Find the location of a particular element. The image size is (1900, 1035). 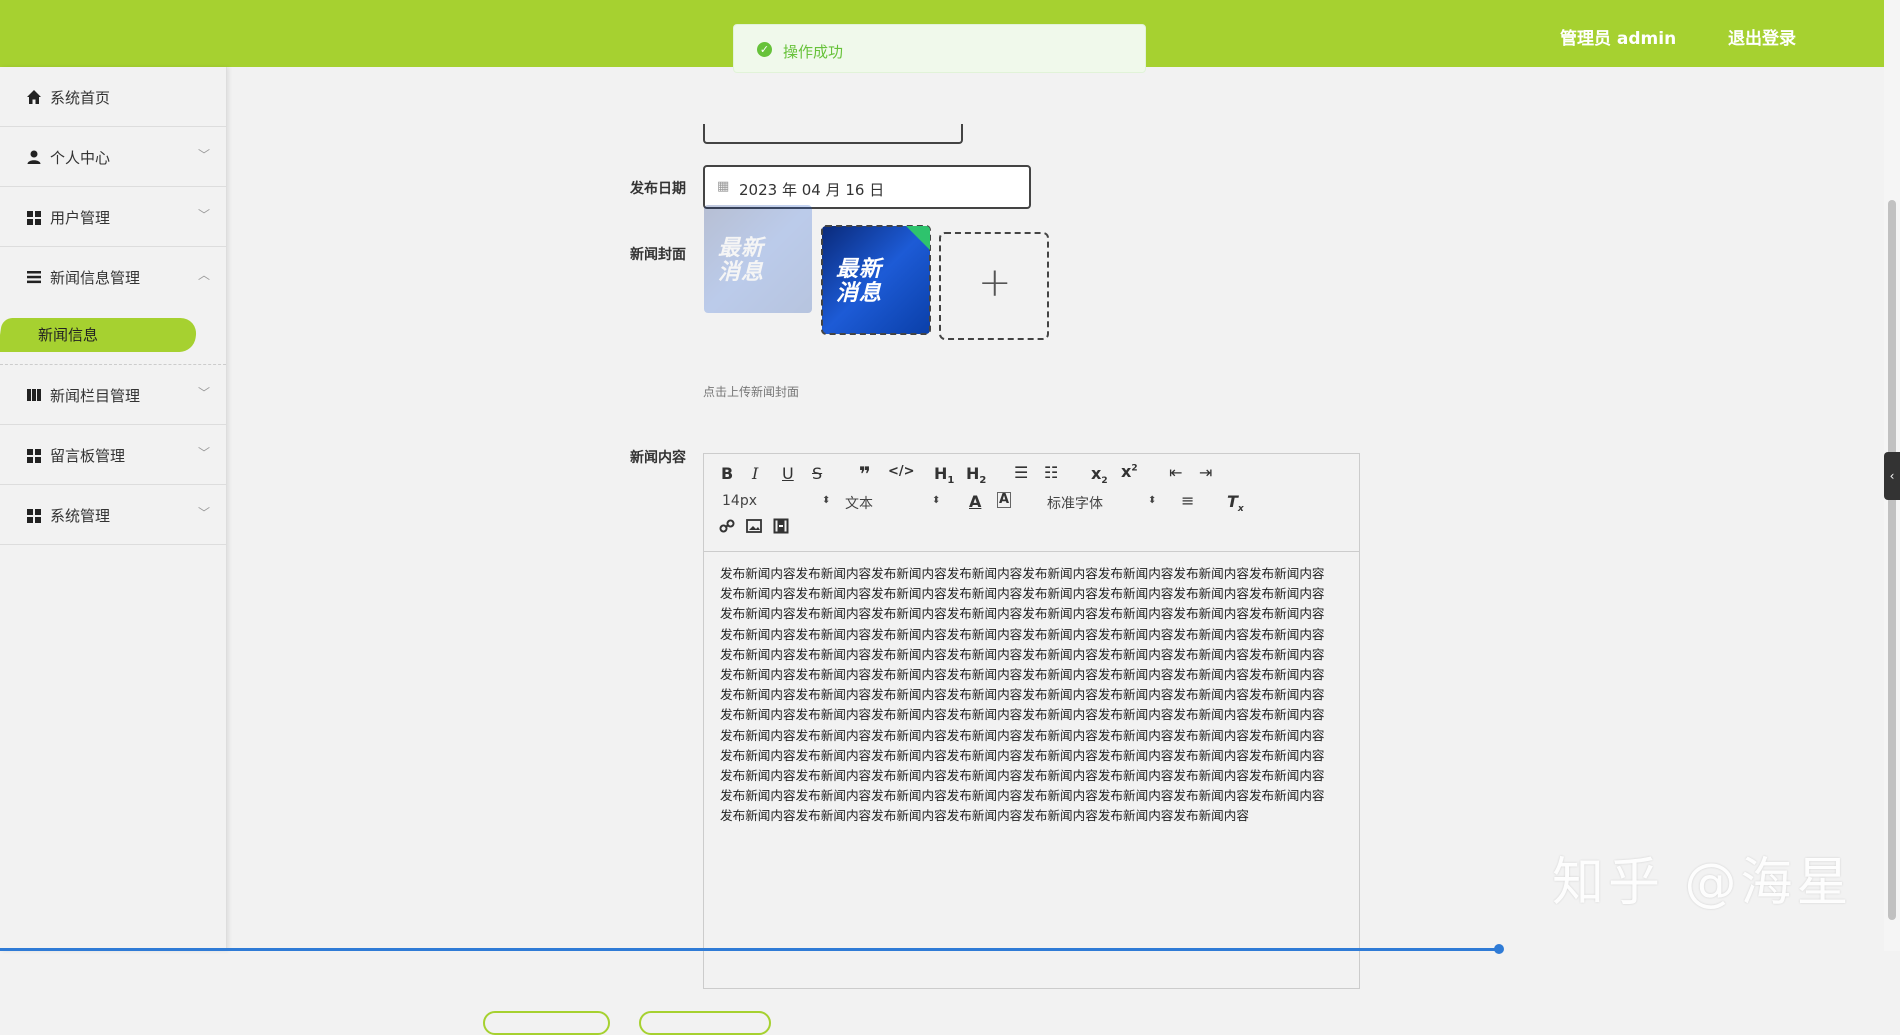

italic-icon: I is located at coordinates (755, 473).